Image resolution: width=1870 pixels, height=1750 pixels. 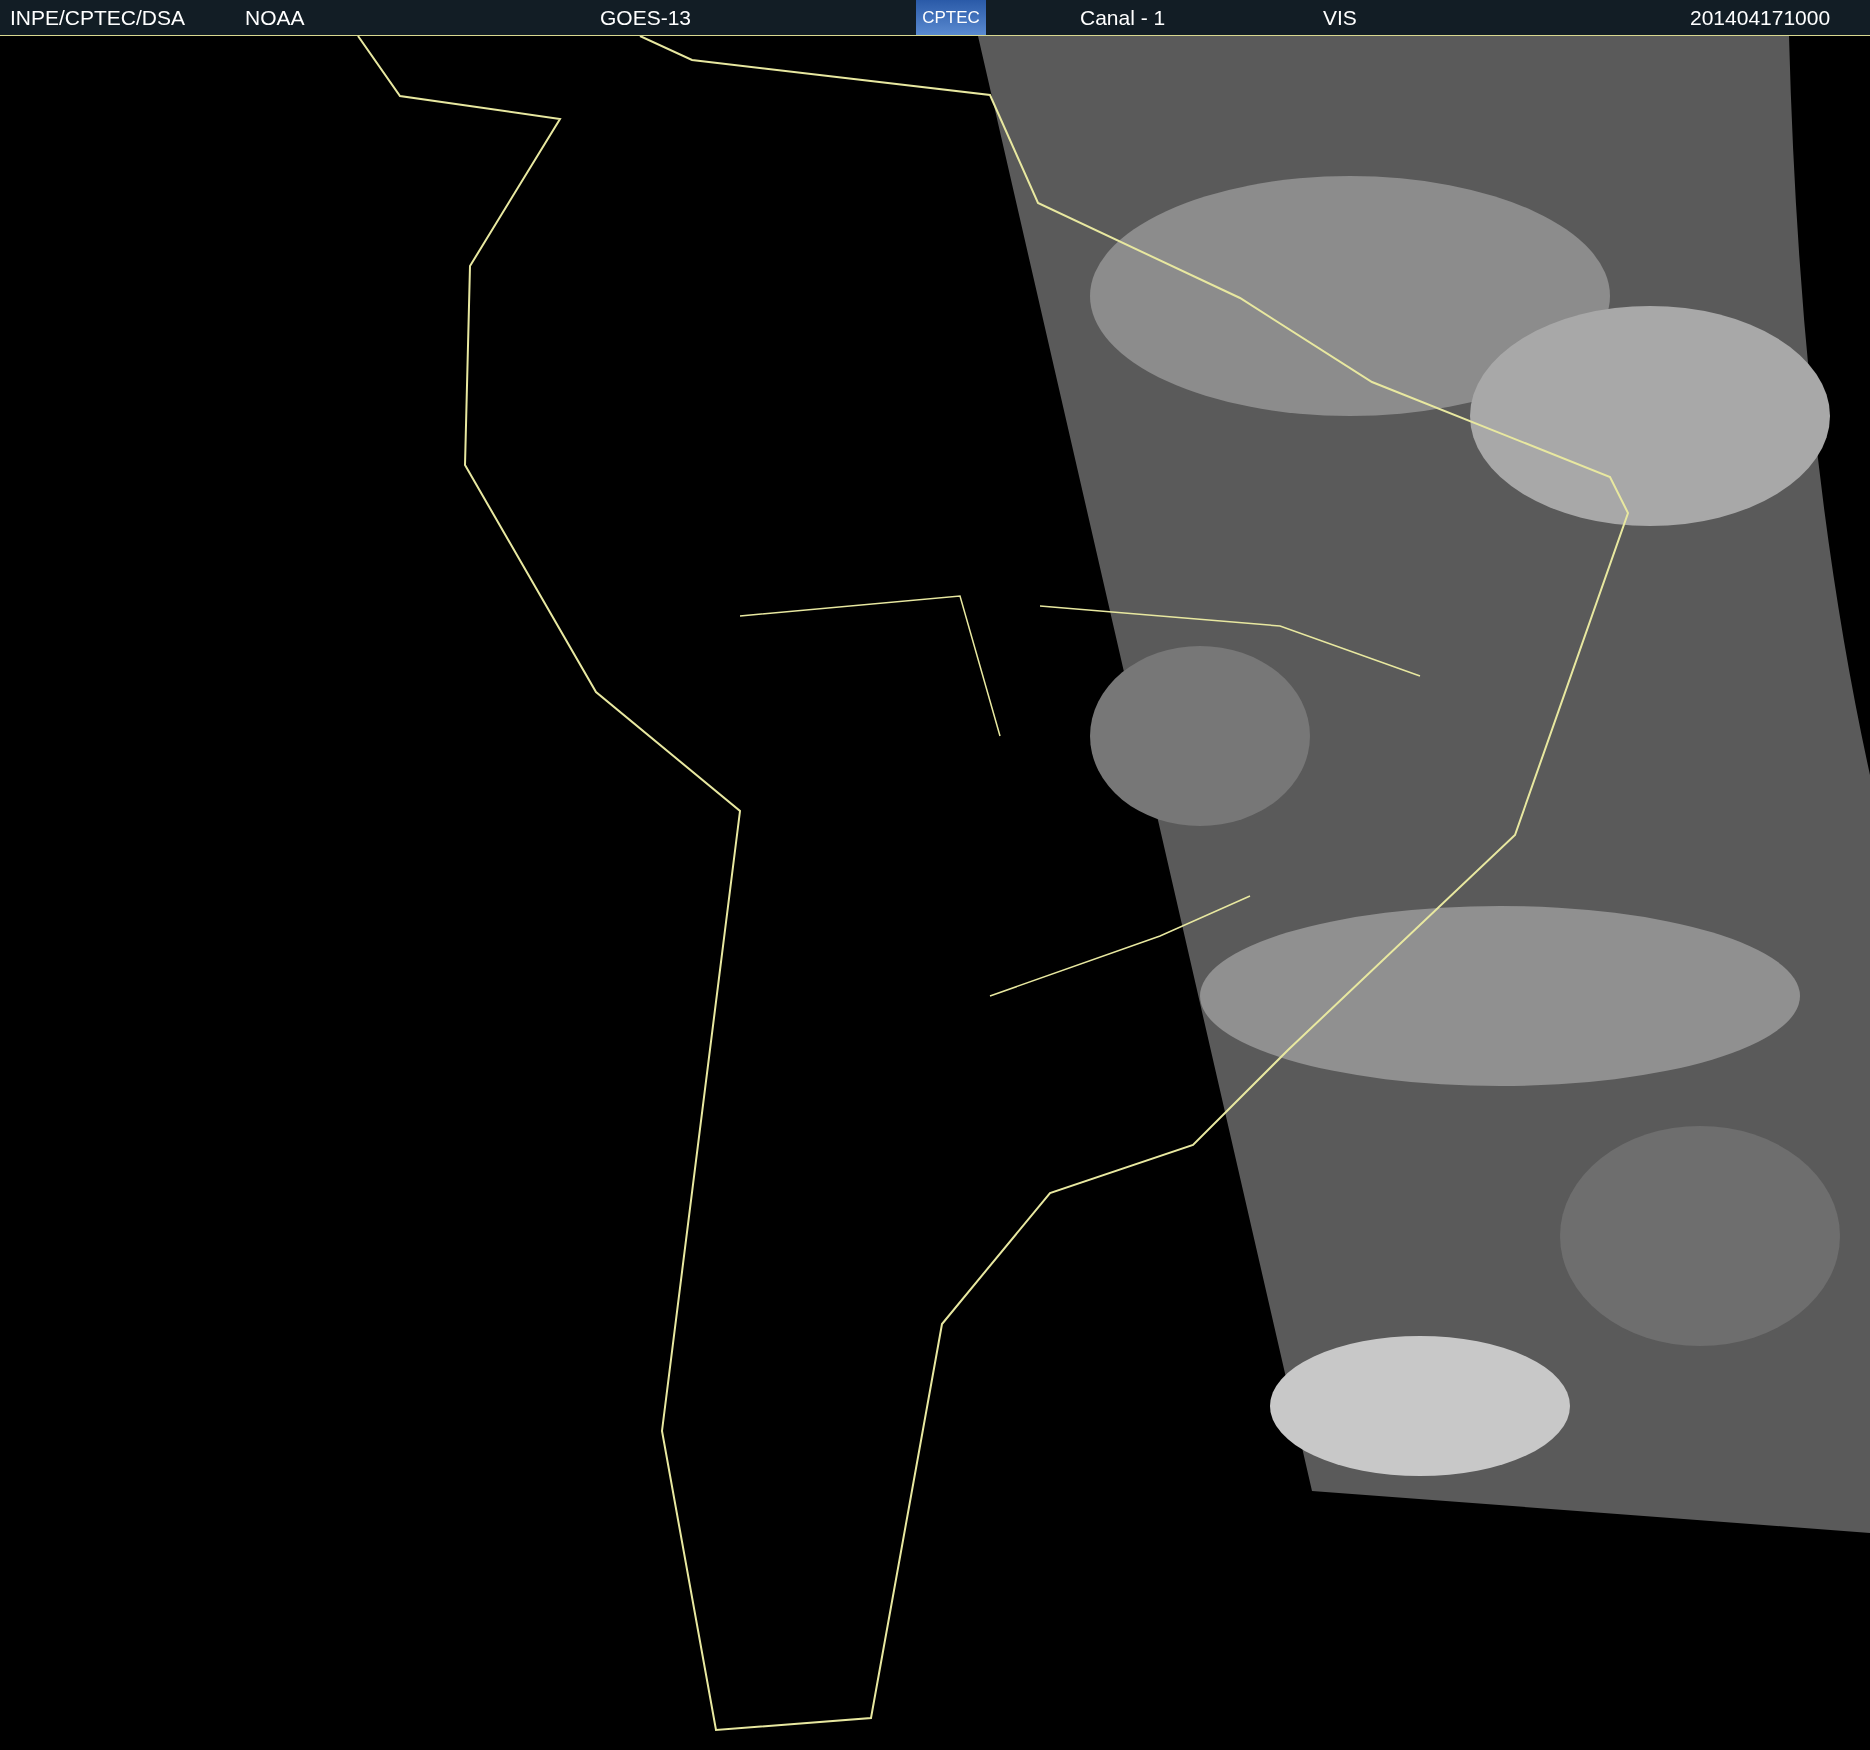 What do you see at coordinates (951, 17) in the screenshot?
I see `logo: CPTEC` at bounding box center [951, 17].